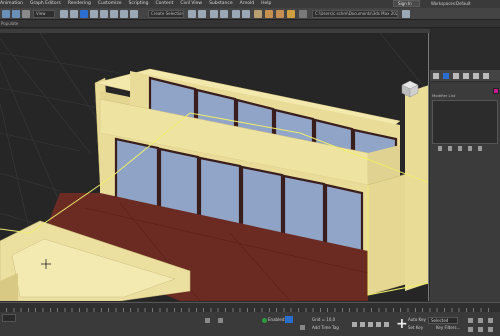  Describe the element at coordinates (465, 122) in the screenshot. I see `modifier-stack` at that location.